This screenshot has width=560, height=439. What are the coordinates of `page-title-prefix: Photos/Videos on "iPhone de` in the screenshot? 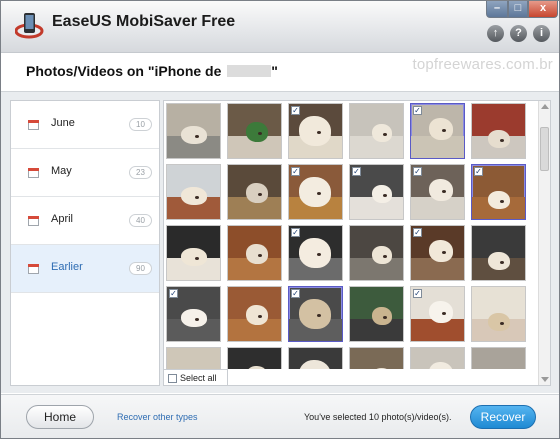 It's located at (124, 71).